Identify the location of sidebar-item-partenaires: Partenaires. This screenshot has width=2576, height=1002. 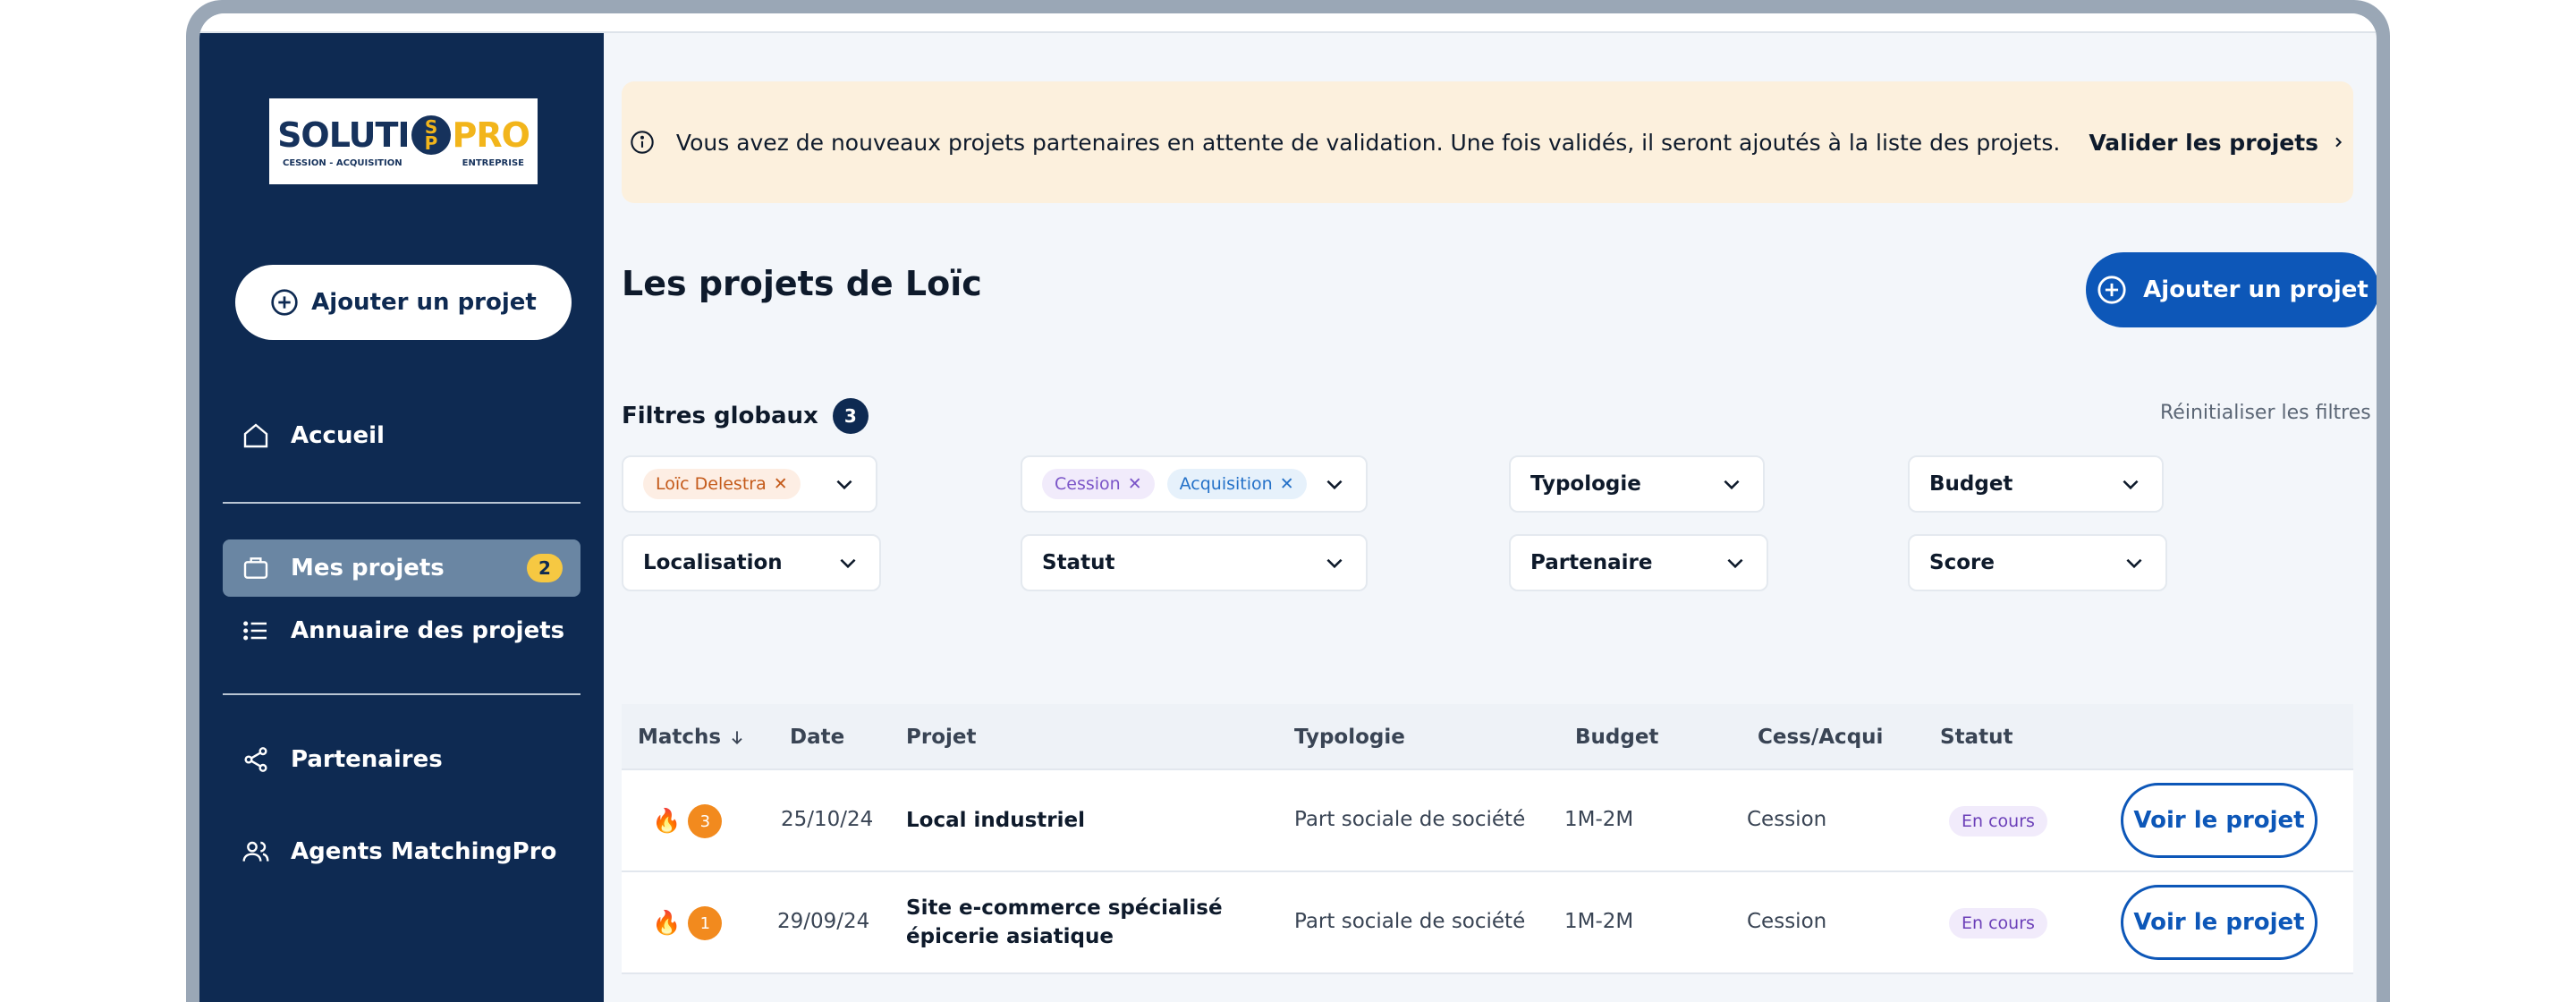
(401, 759).